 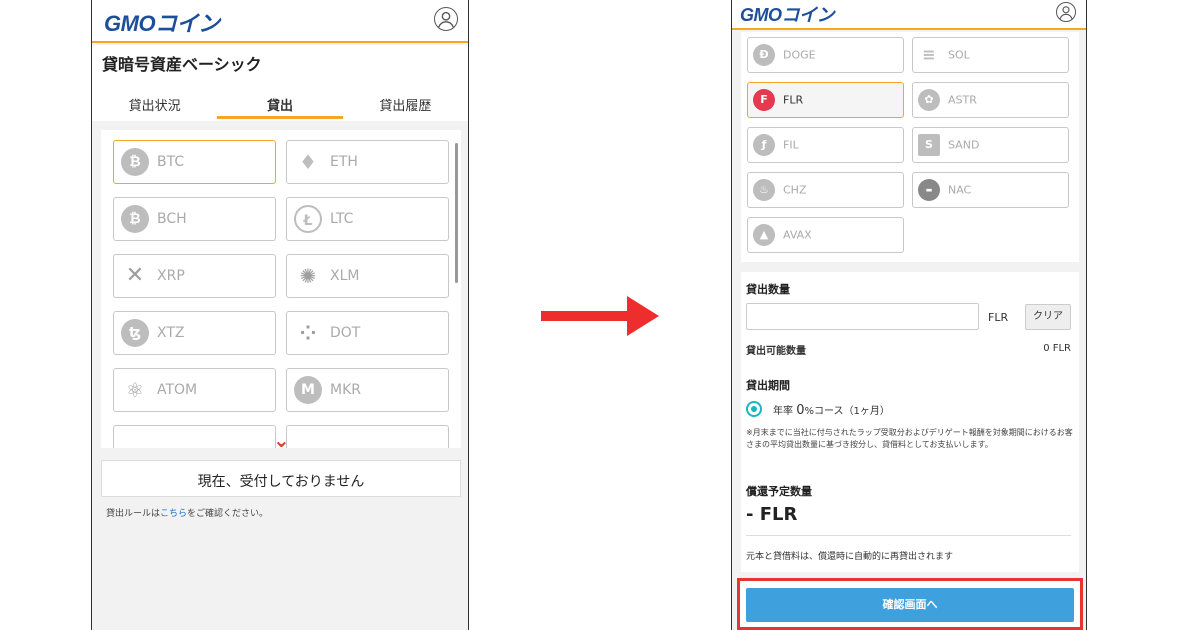 I want to click on coin-fil: ƒ FIL, so click(x=825, y=145).